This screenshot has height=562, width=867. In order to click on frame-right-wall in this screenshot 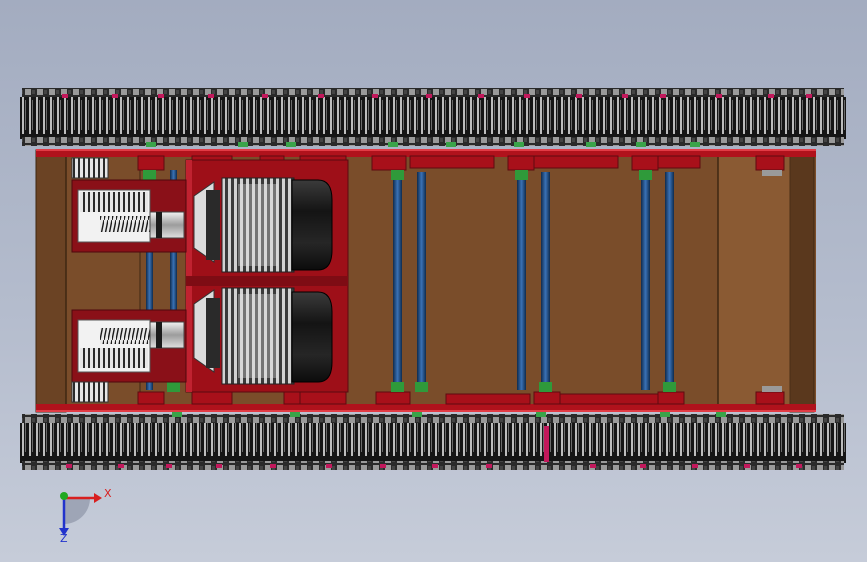, I will do `click(802, 281)`.